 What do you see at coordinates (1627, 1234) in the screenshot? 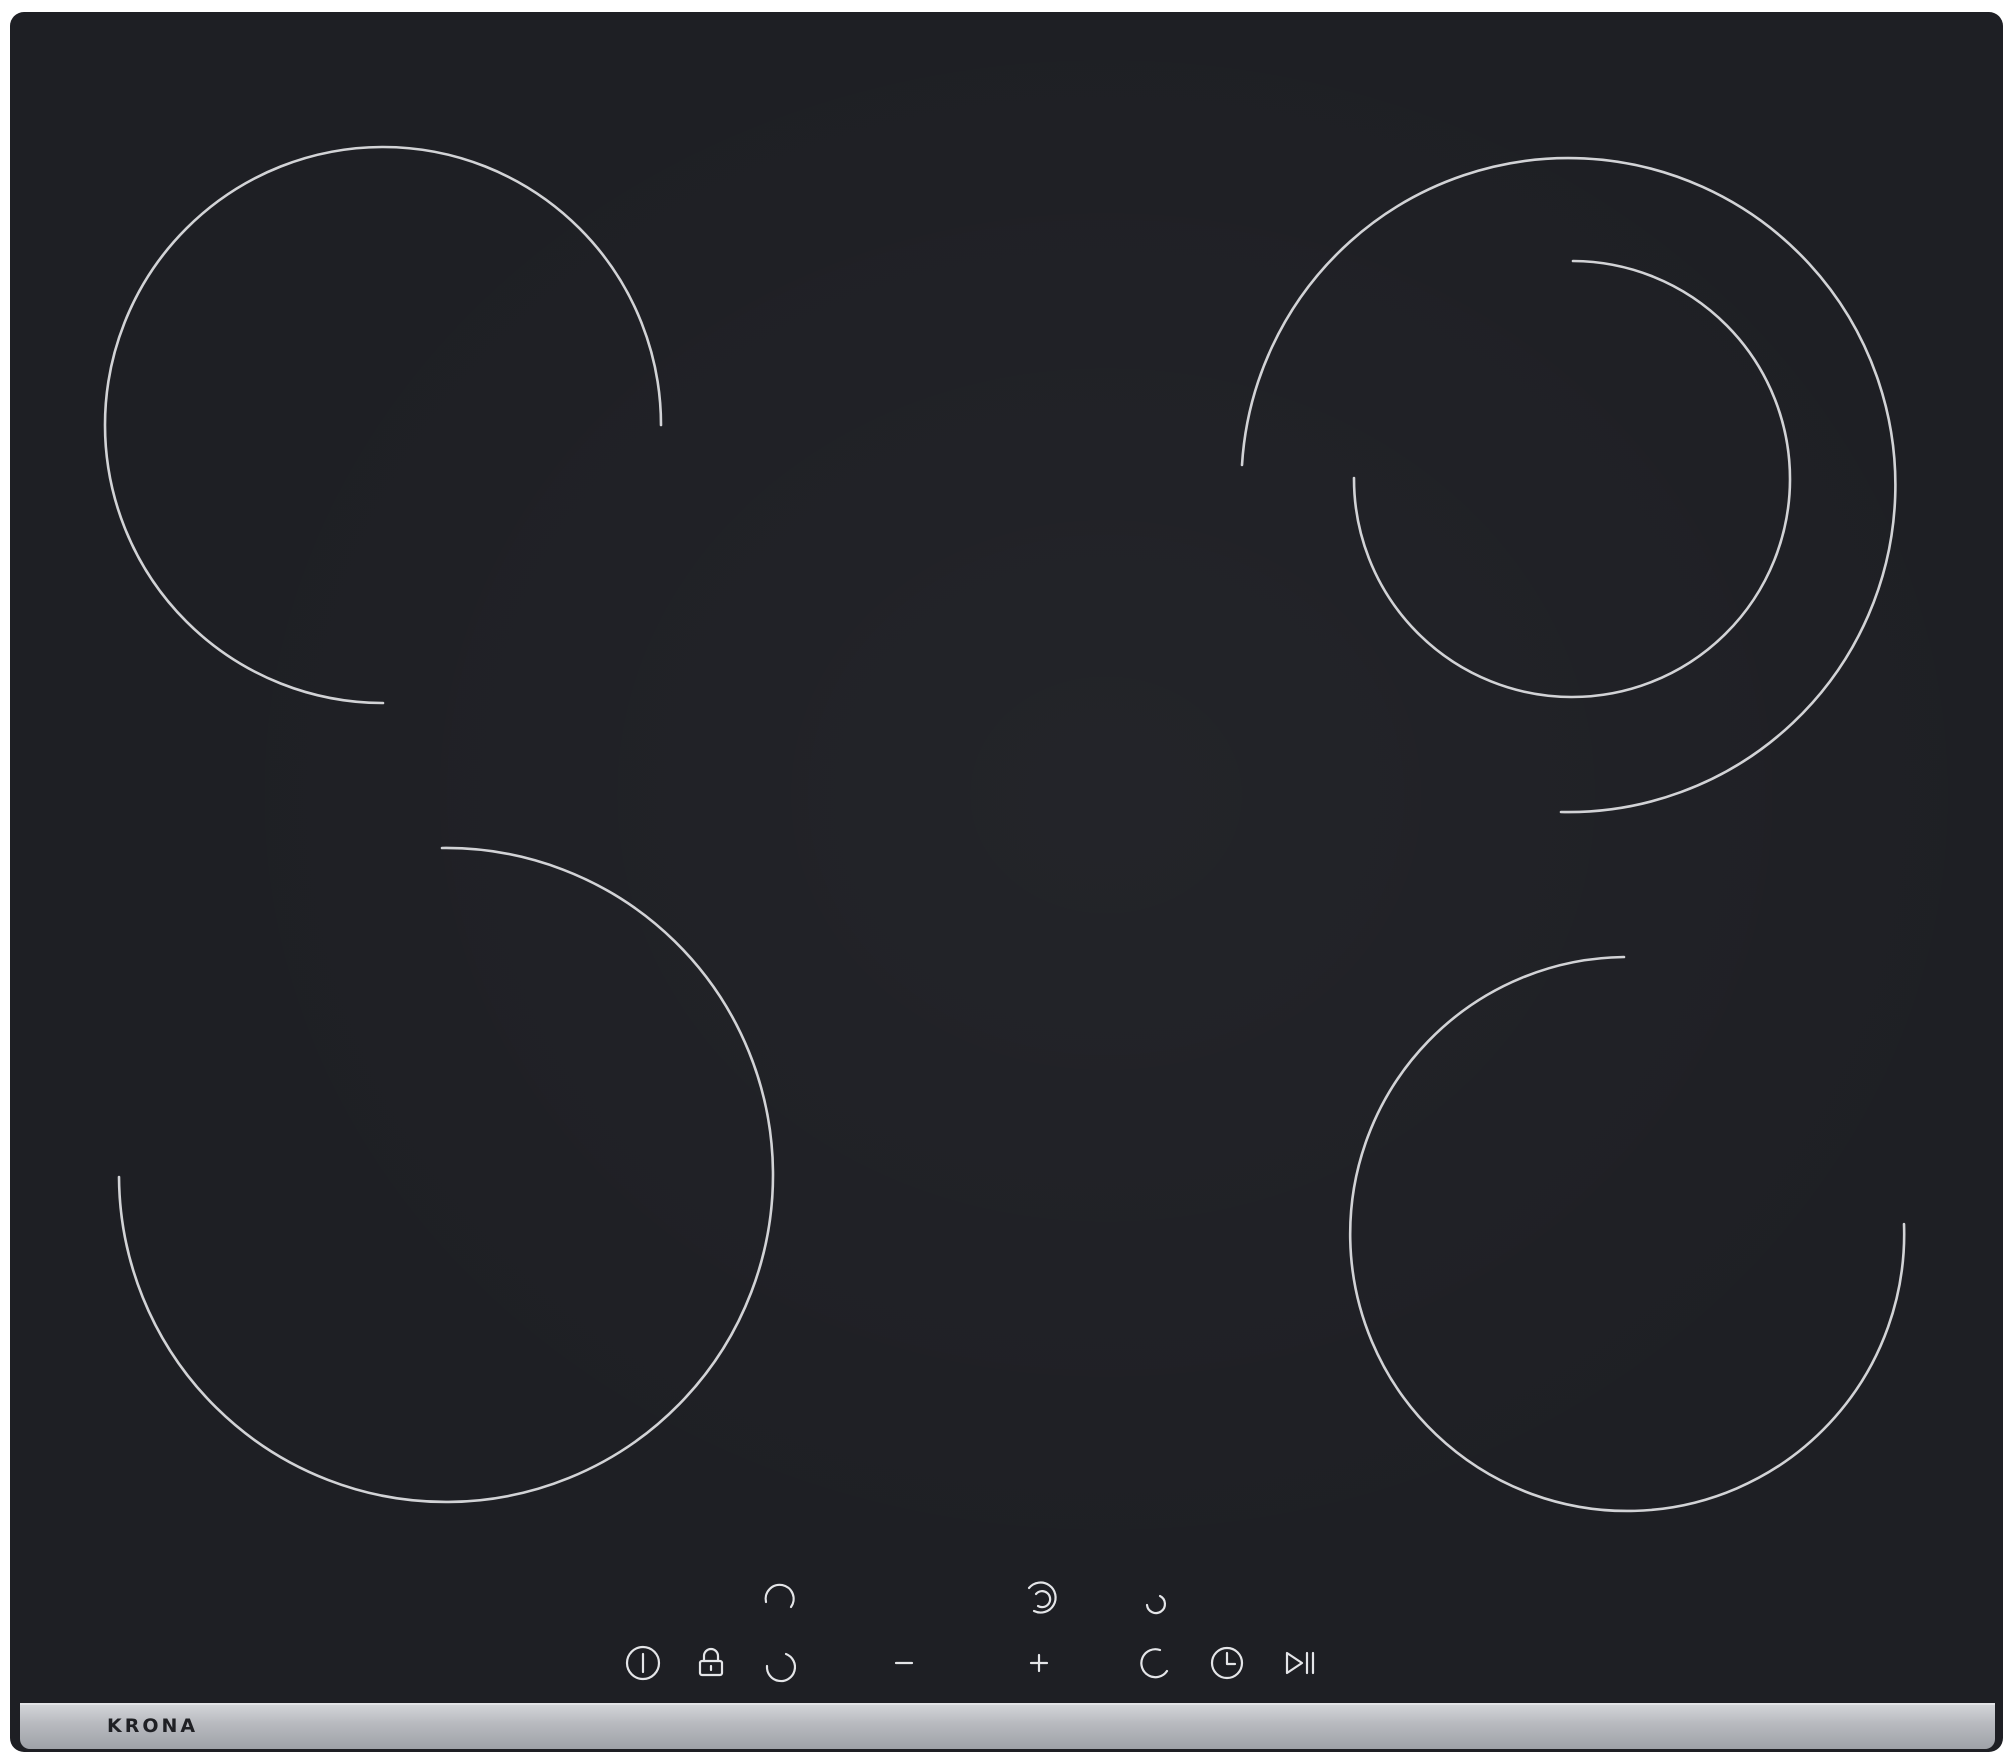
I see `cooking-zone-front-right` at bounding box center [1627, 1234].